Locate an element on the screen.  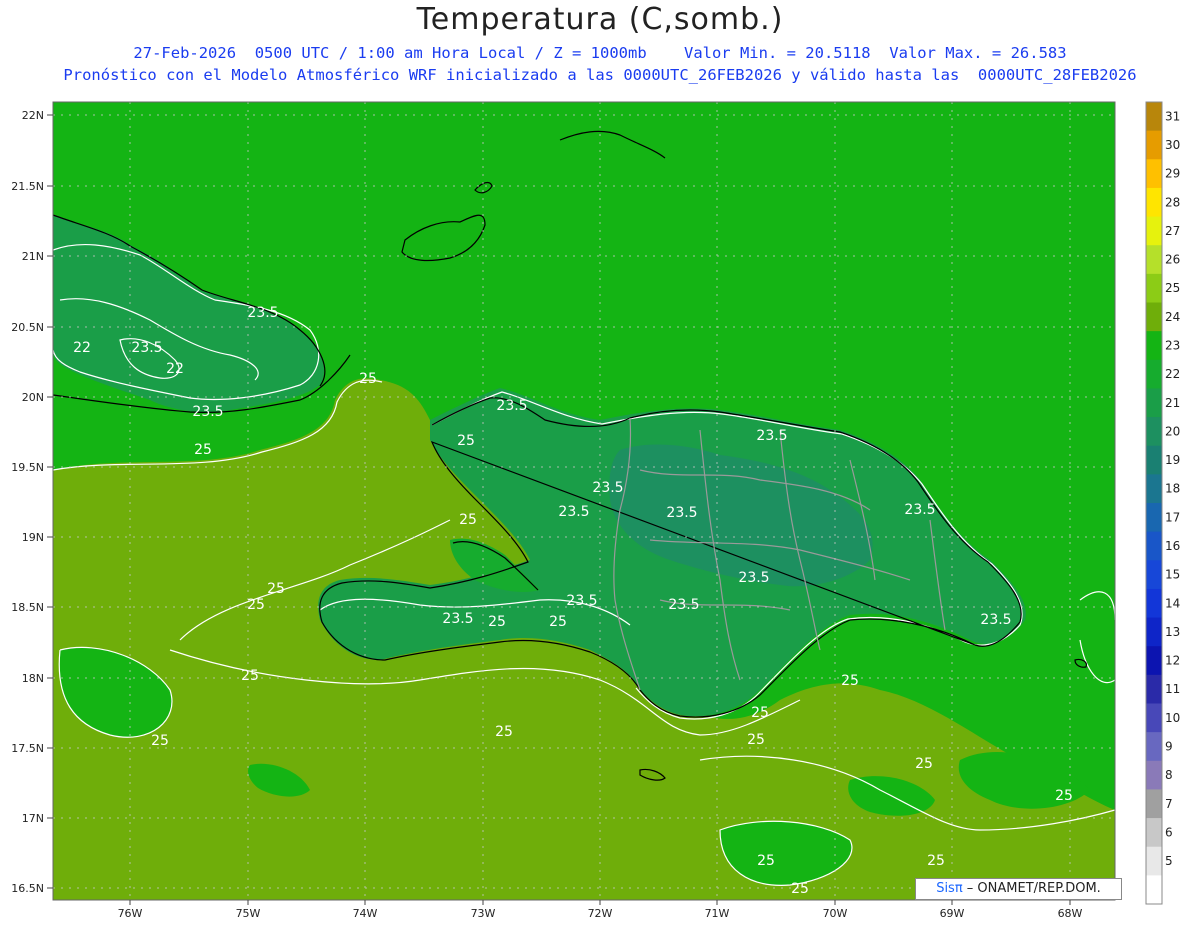
longitude-label: 75W is located at coordinates (248, 913).